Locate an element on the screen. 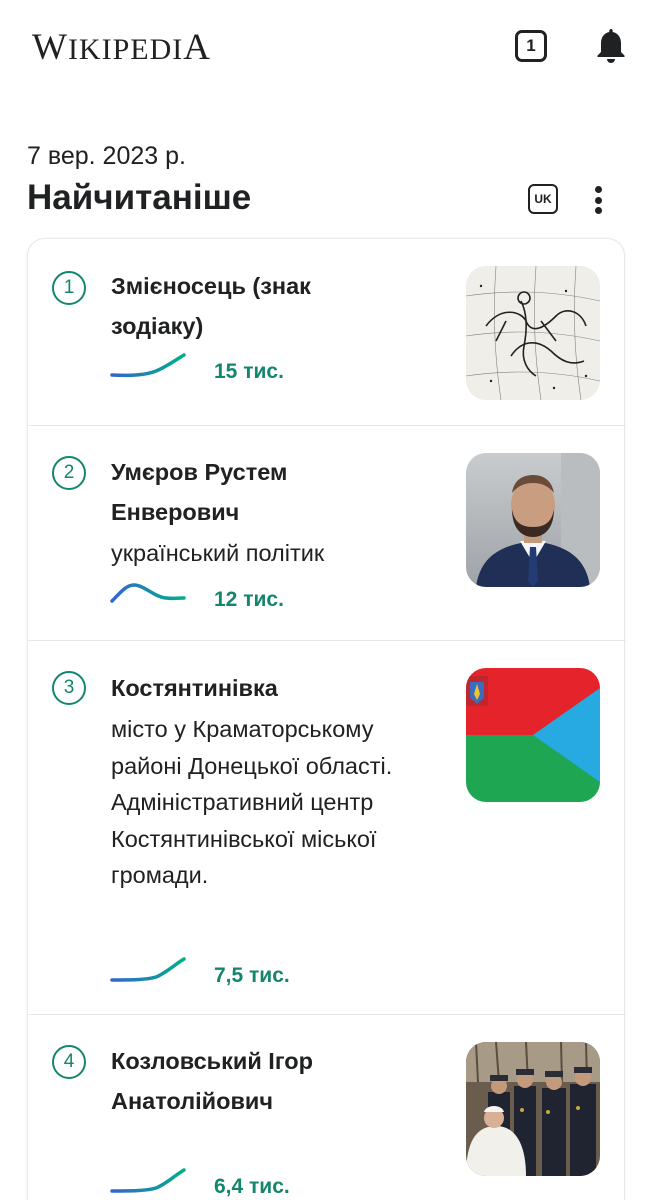 This screenshot has height=1200, width=651. wikipedia-logo: WIKIPEDIA is located at coordinates (121, 47).